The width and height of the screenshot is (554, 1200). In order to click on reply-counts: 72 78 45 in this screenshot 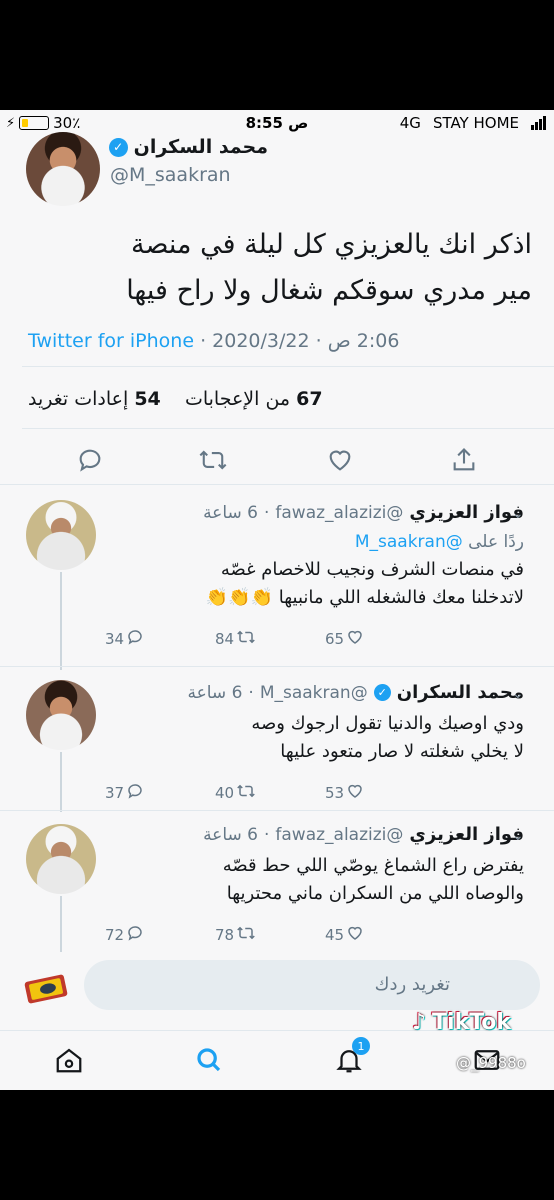, I will do `click(235, 935)`.